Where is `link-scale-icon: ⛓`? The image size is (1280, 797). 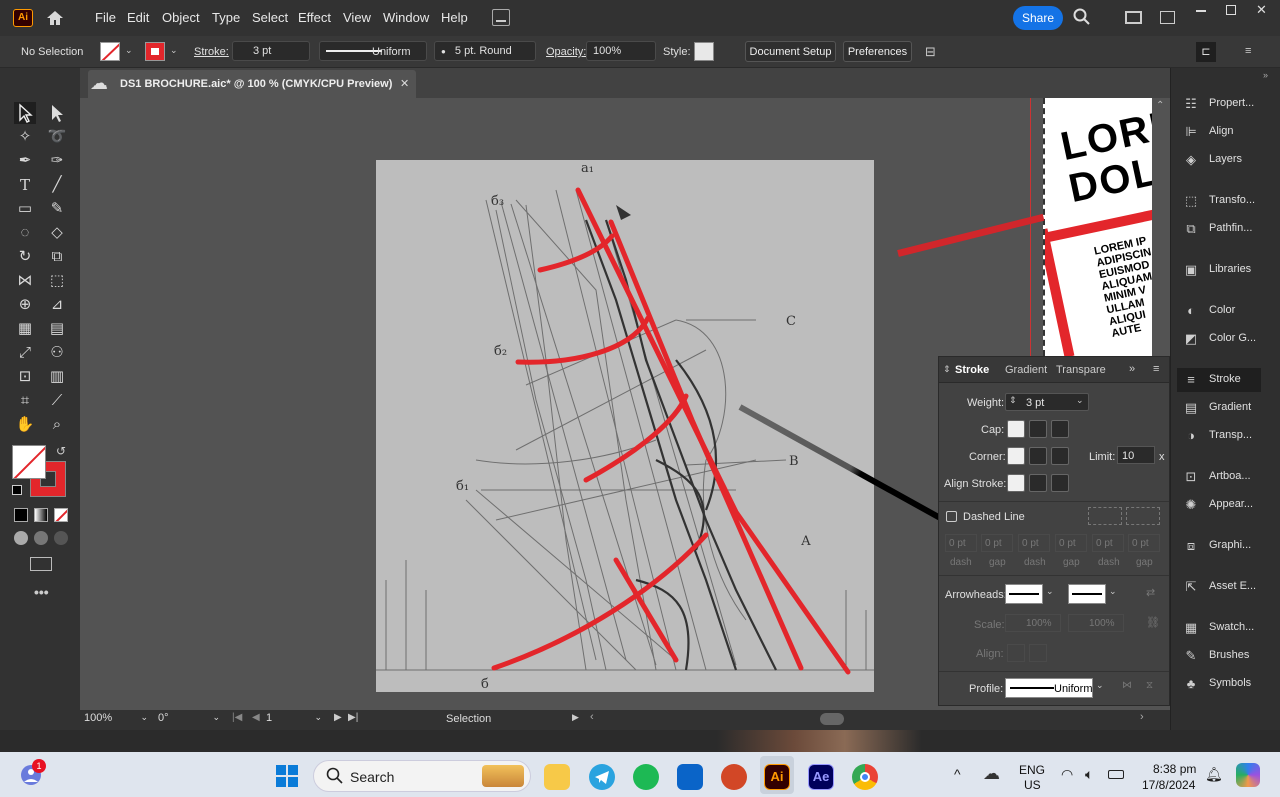
link-scale-icon: ⛓ is located at coordinates (1153, 622).